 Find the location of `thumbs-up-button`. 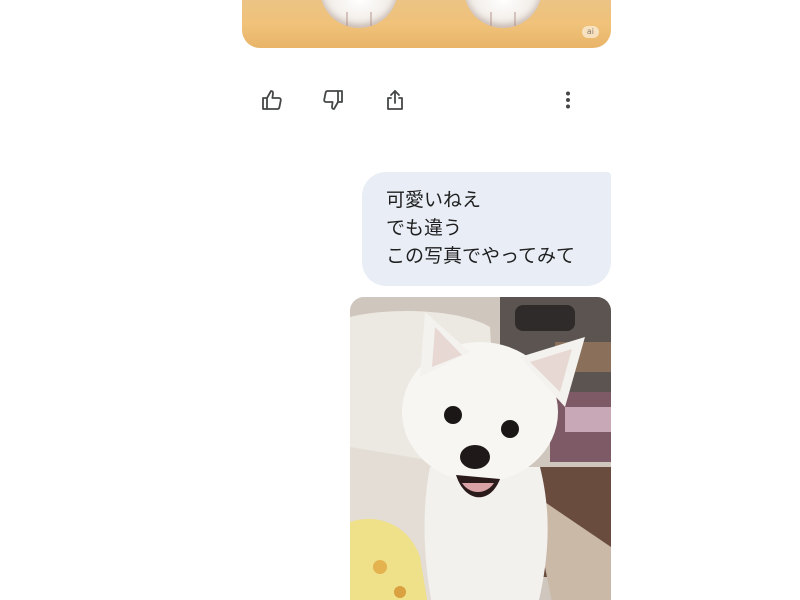

thumbs-up-button is located at coordinates (272, 100).